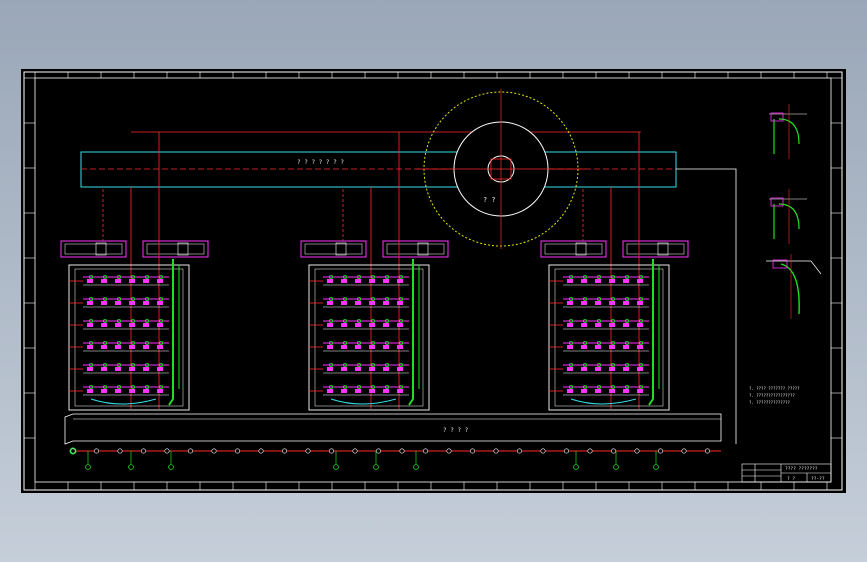 This screenshot has width=867, height=562. What do you see at coordinates (706, 306) in the screenshot?
I see `right-feed-line` at bounding box center [706, 306].